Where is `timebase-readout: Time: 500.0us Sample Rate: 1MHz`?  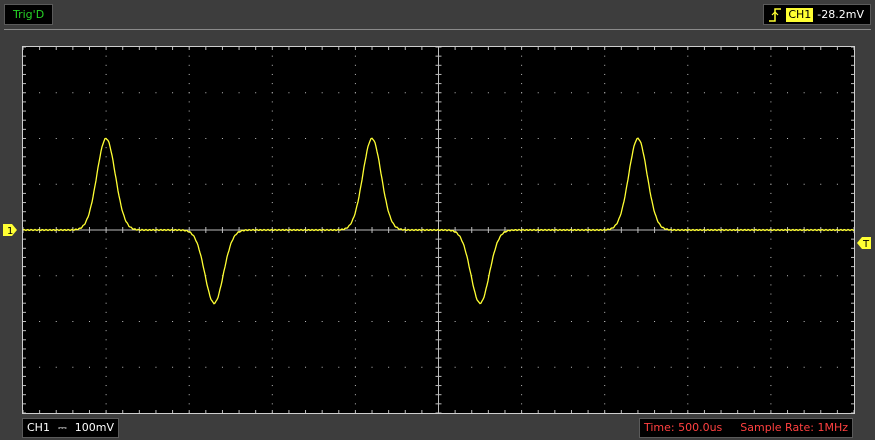 timebase-readout: Time: 500.0us Sample Rate: 1MHz is located at coordinates (745, 428).